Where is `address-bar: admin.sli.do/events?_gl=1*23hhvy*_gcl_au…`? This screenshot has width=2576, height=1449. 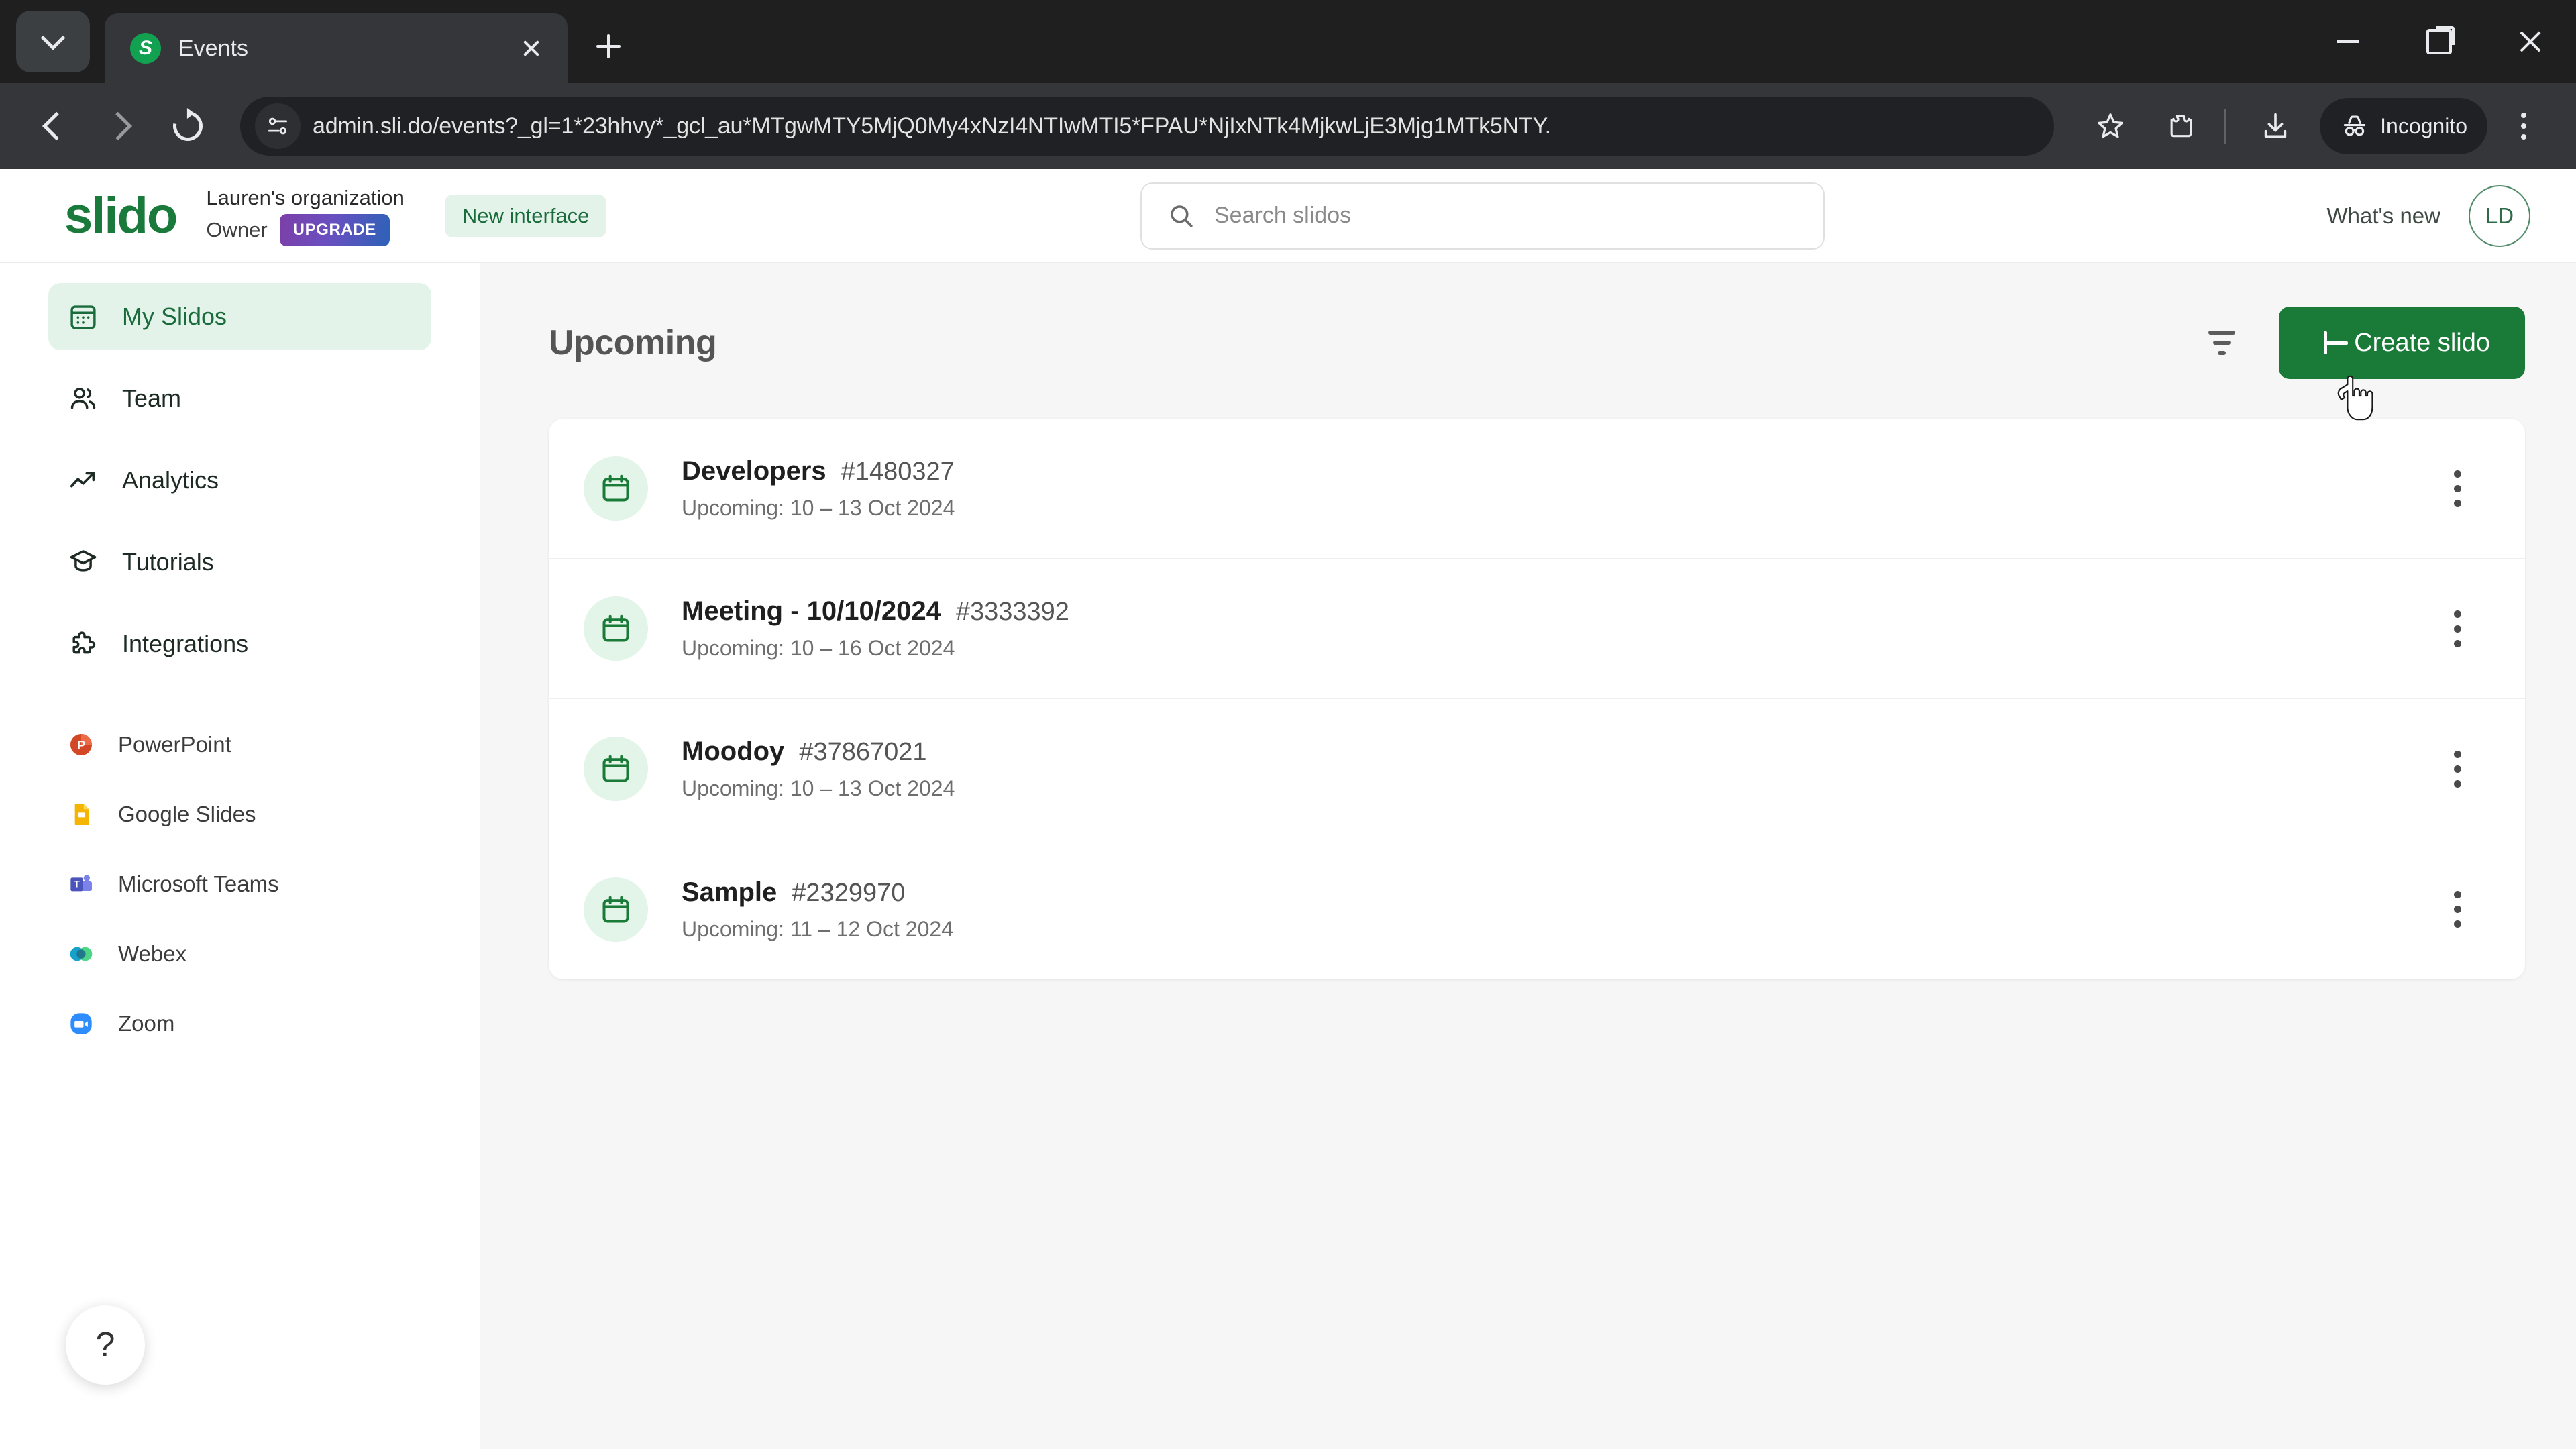 address-bar: admin.sli.do/events?_gl=1*23hhvy*_gcl_au… is located at coordinates (1147, 126).